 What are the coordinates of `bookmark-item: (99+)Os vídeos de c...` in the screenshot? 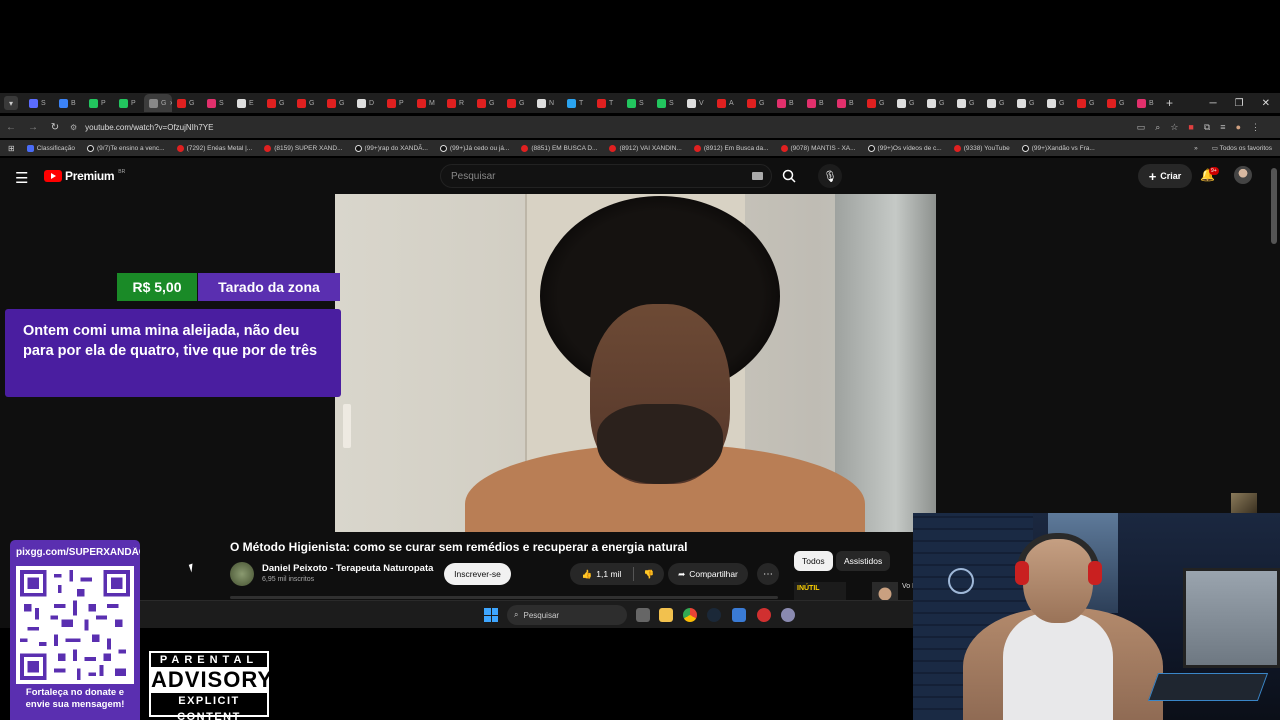 It's located at (904, 148).